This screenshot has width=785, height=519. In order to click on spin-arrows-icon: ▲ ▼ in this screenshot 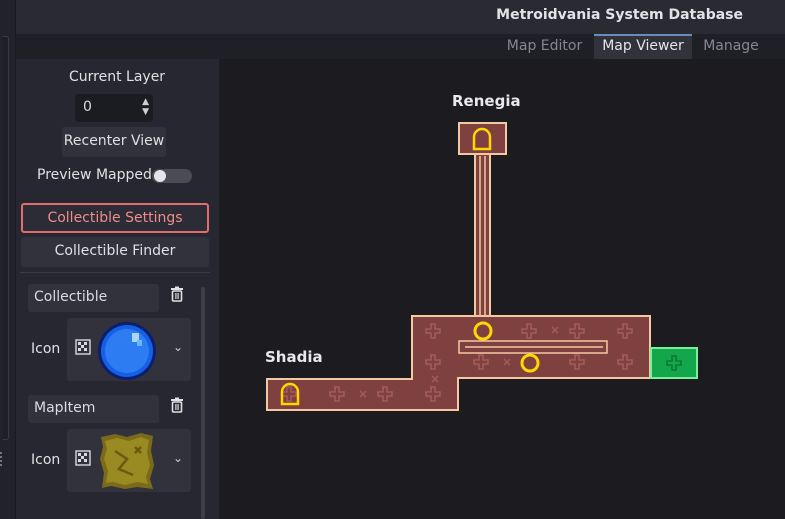, I will do `click(145, 107)`.